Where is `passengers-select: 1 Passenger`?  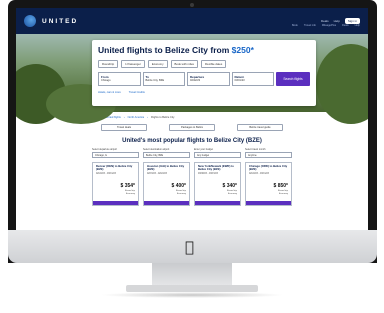
passengers-select: 1 Passenger is located at coordinates (133, 64).